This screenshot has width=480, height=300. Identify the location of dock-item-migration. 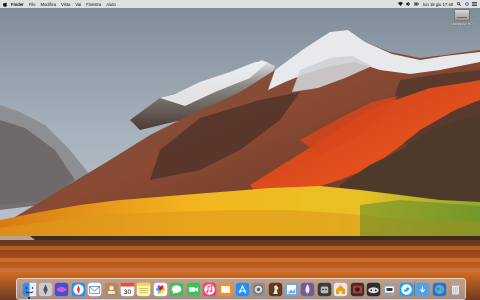
(390, 289).